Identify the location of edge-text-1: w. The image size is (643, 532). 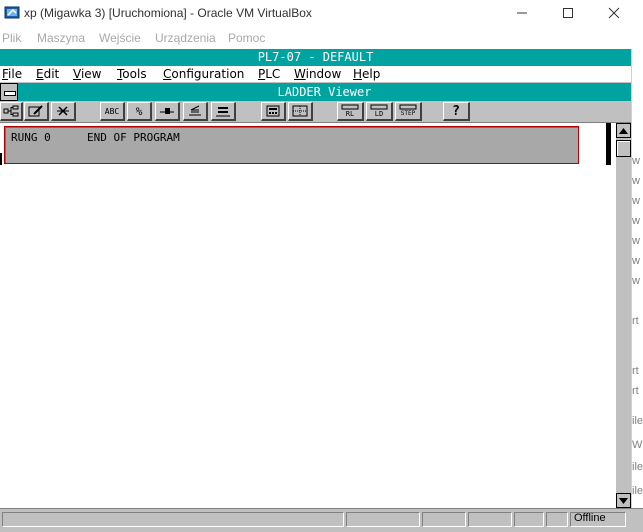
(636, 161).